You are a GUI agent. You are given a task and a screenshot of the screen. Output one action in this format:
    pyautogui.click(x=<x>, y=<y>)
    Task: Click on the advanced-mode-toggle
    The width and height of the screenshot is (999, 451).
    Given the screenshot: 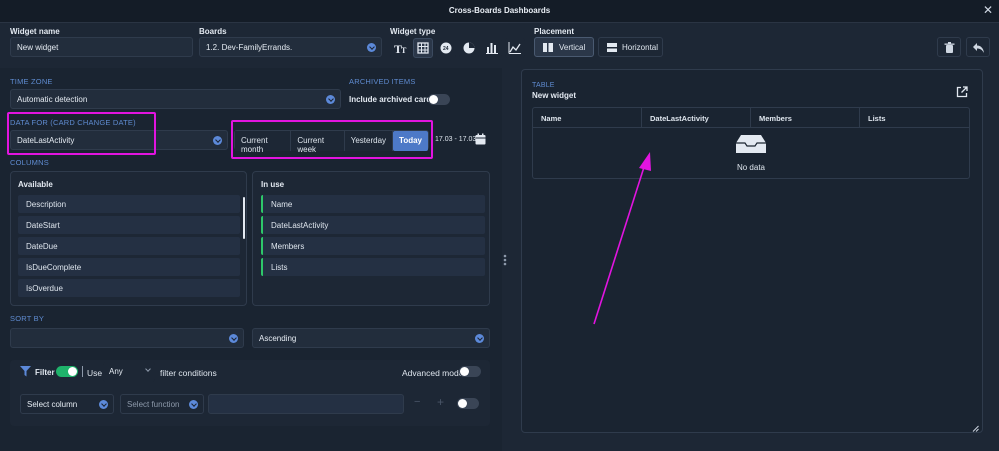 What is the action you would take?
    pyautogui.click(x=470, y=371)
    